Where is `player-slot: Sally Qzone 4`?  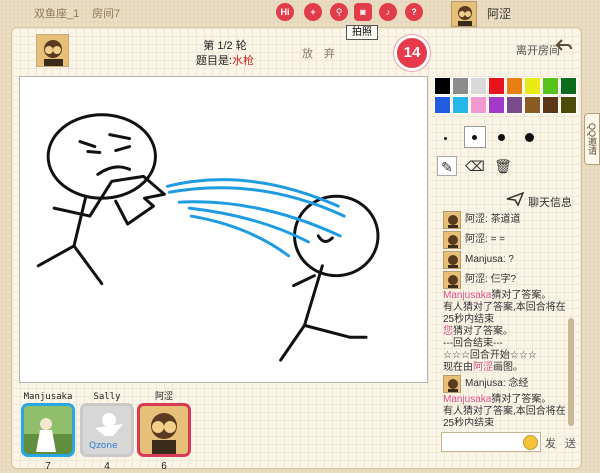
player-slot: Sally Qzone 4 is located at coordinates (107, 431).